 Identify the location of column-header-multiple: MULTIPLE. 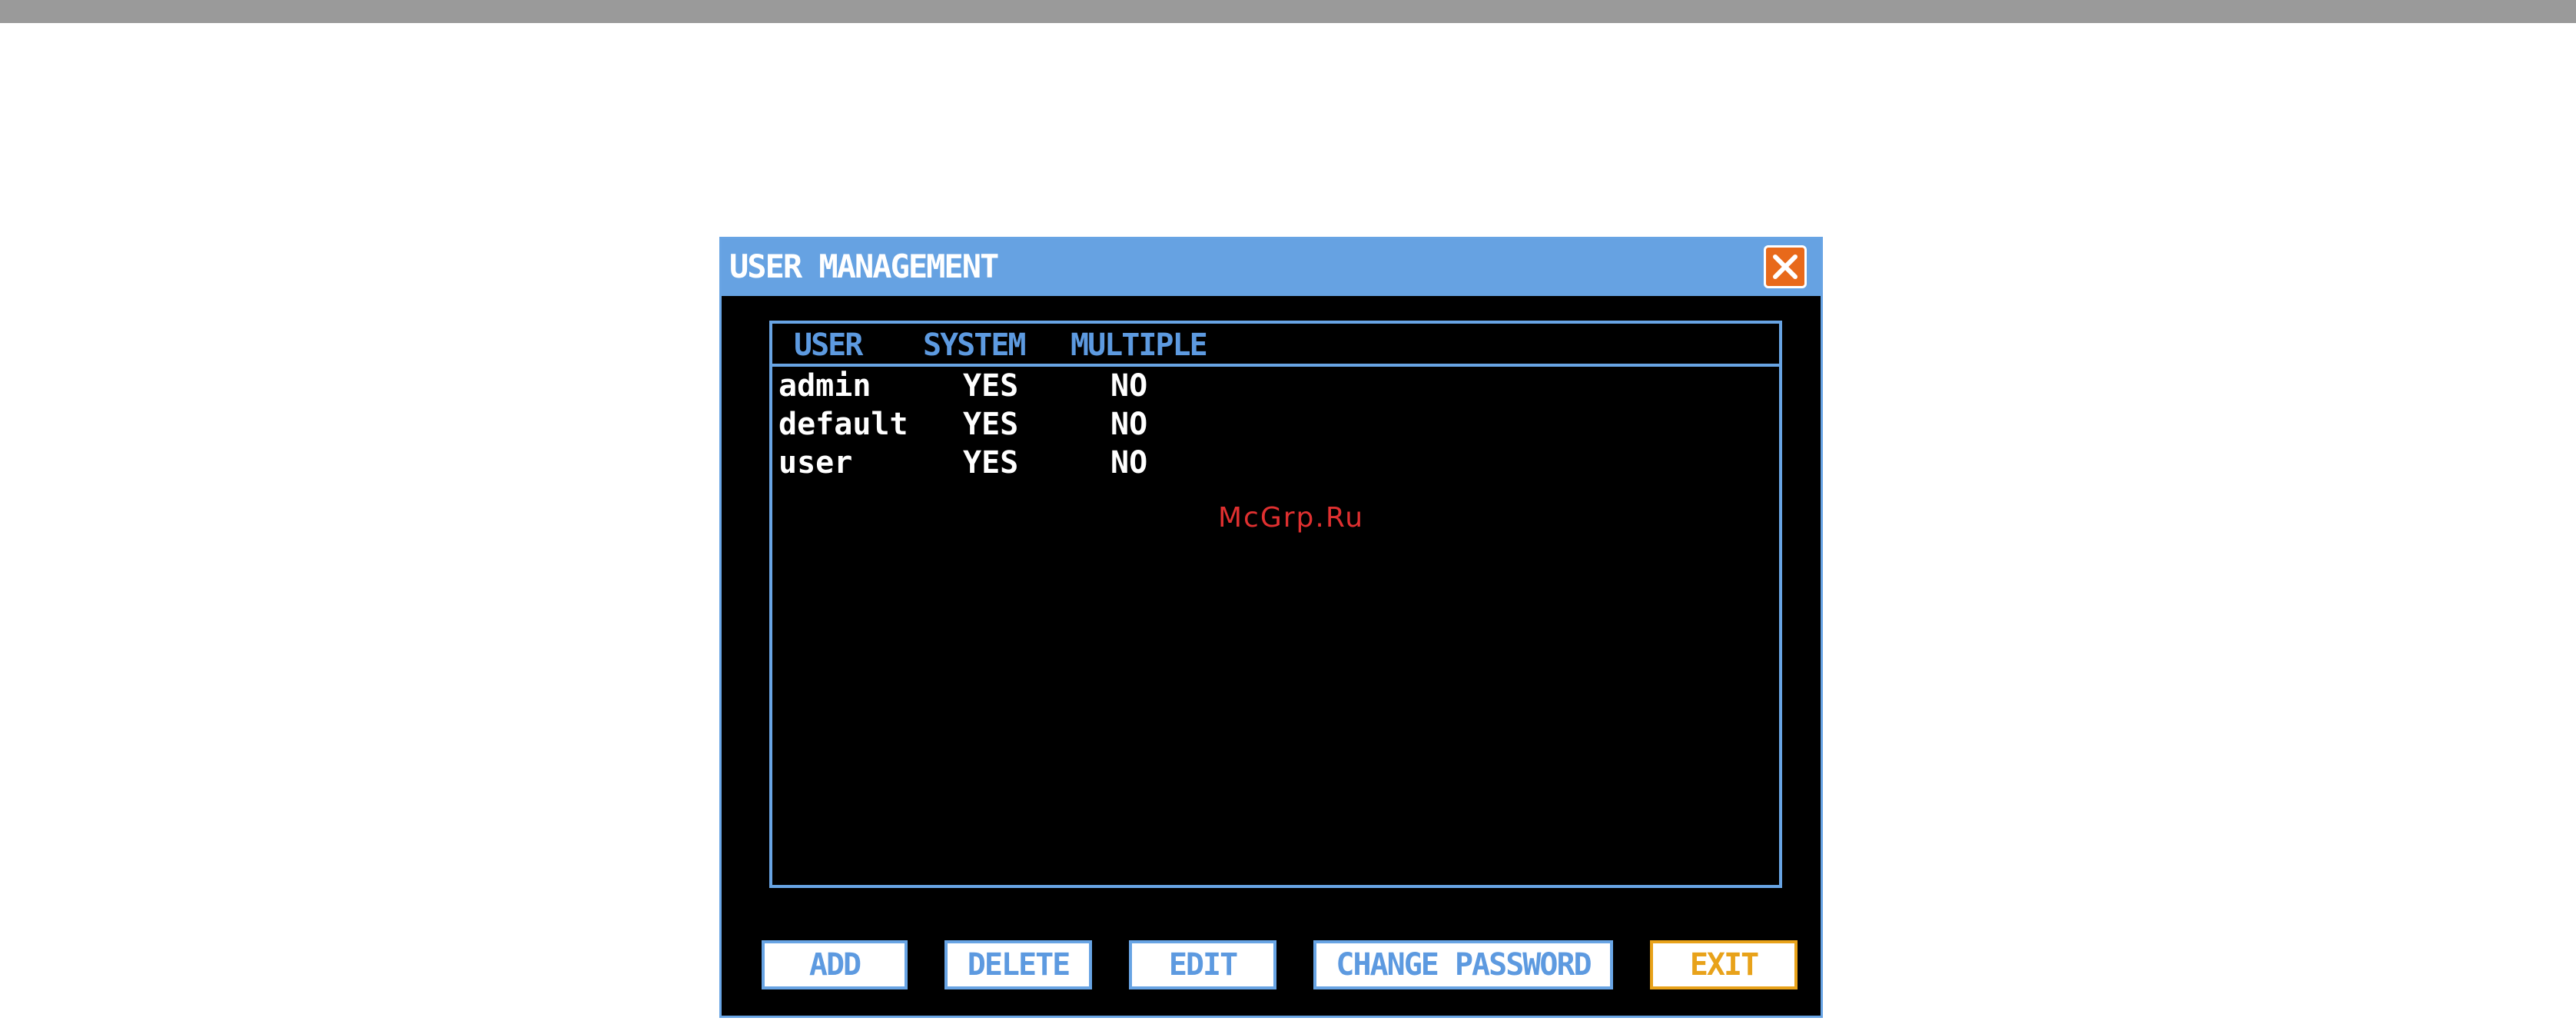
(1139, 345).